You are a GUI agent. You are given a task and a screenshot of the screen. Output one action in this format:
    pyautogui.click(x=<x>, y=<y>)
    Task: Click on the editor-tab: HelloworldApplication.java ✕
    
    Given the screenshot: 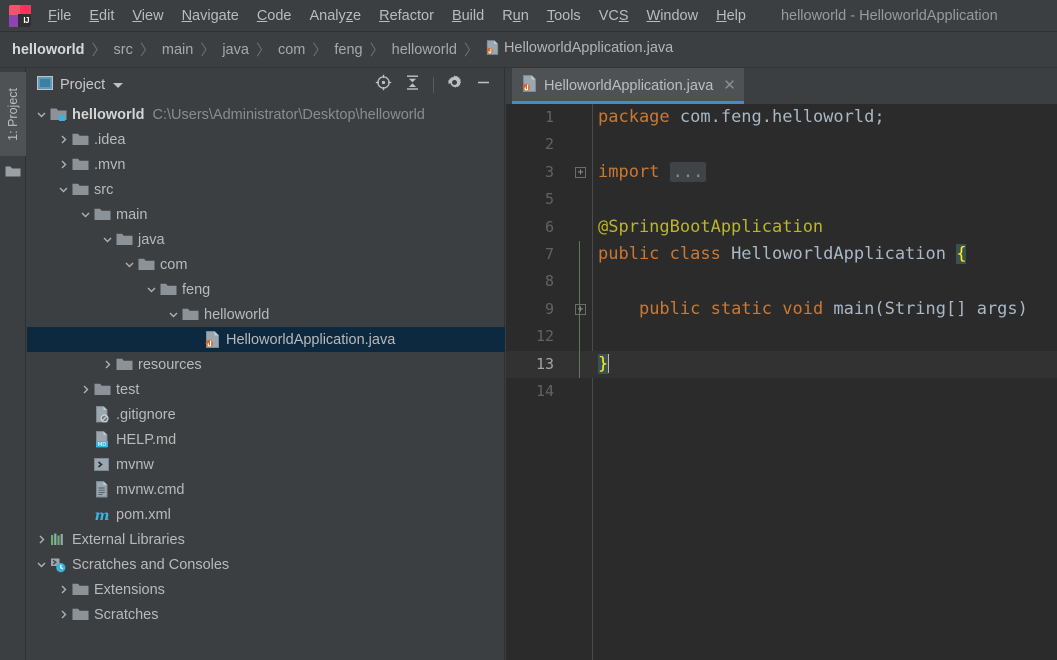 What is the action you would take?
    pyautogui.click(x=628, y=86)
    